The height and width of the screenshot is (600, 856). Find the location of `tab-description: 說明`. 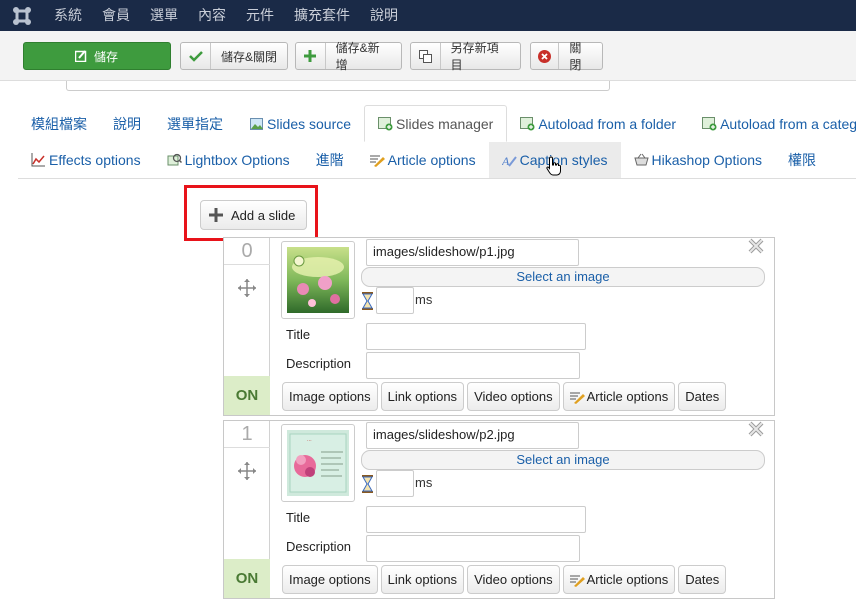

tab-description: 說明 is located at coordinates (127, 123).